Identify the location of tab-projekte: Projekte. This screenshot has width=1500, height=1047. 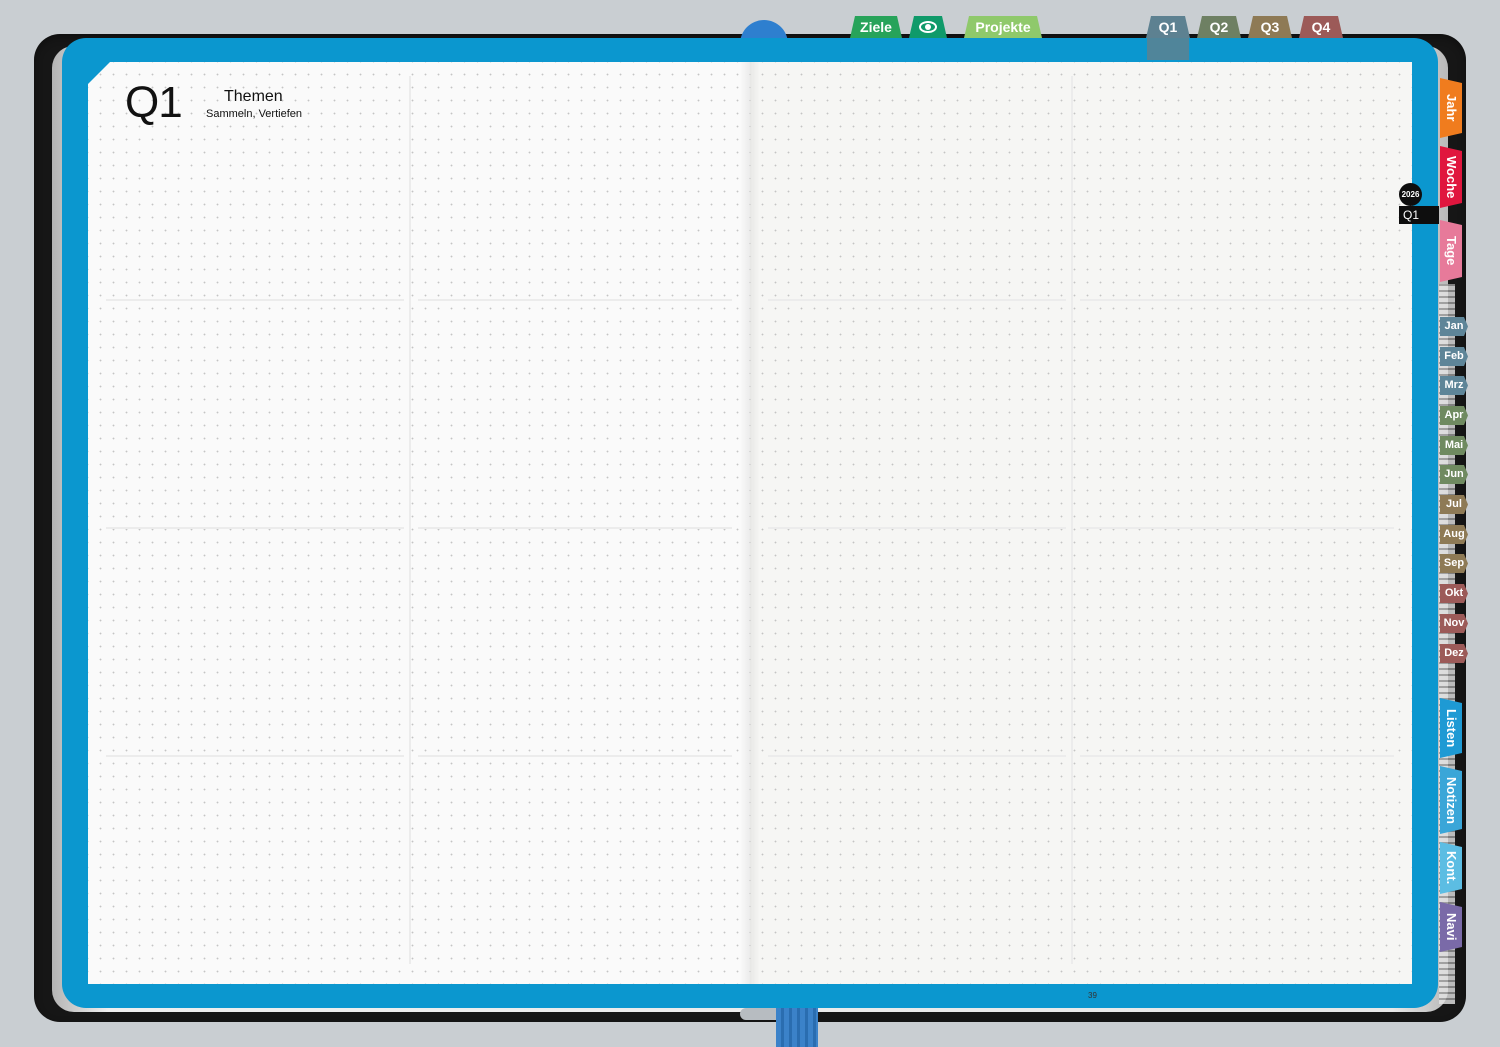
(1003, 27).